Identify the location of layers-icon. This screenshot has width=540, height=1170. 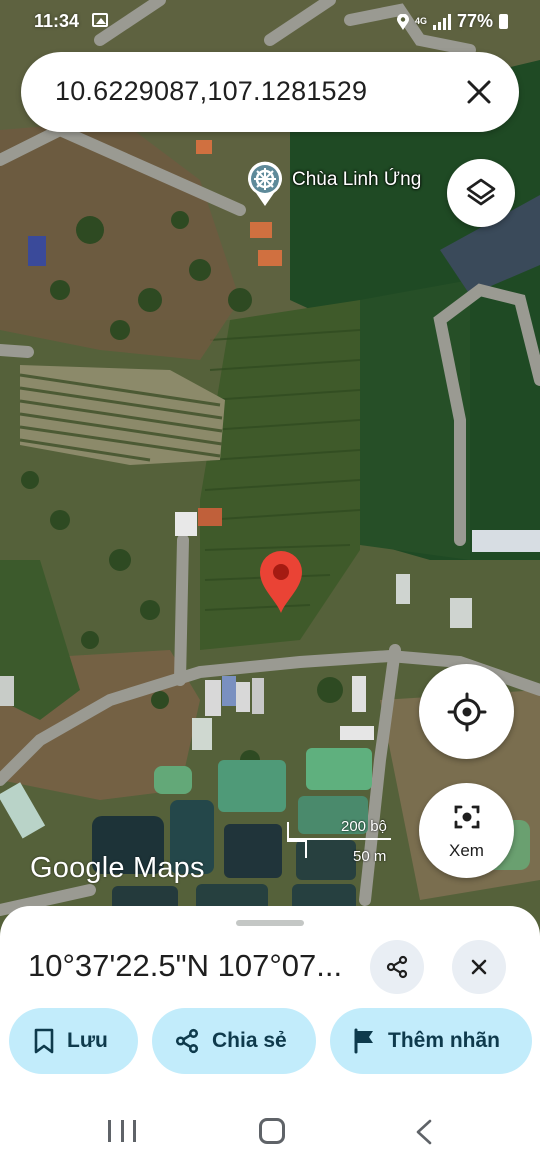
(481, 192).